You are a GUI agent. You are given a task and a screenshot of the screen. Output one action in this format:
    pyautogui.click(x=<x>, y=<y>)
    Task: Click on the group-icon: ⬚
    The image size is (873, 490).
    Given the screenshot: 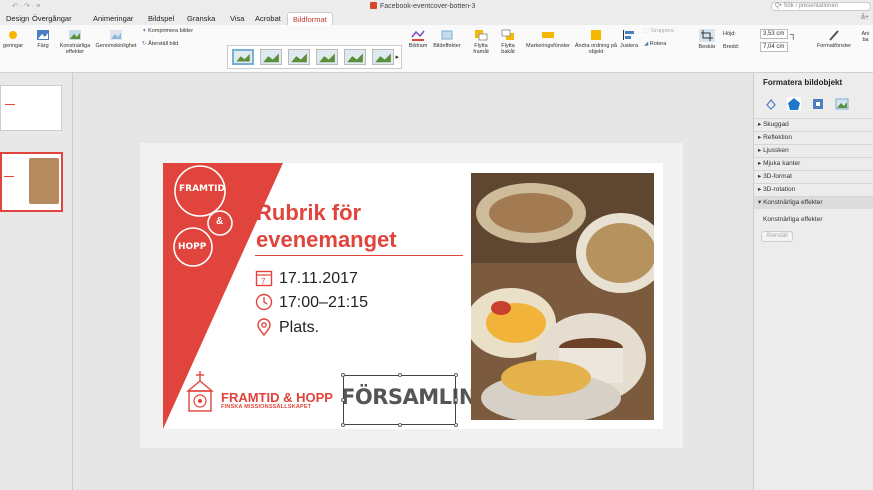 What is the action you would take?
    pyautogui.click(x=647, y=31)
    